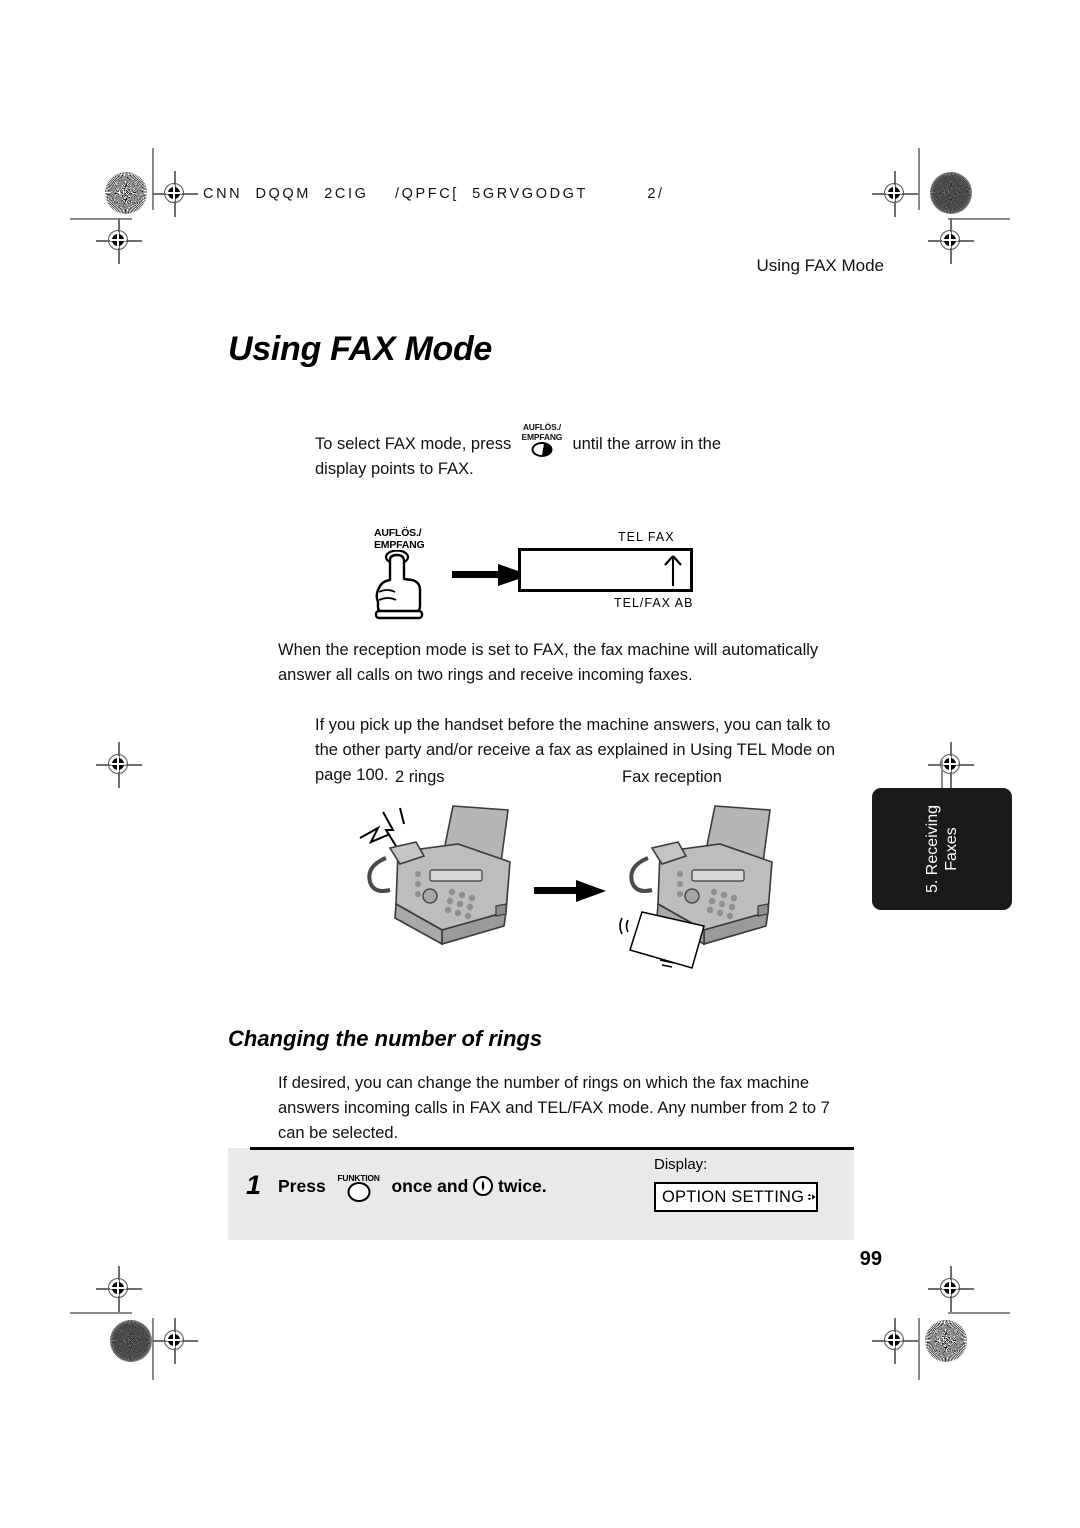  Describe the element at coordinates (942, 775) in the screenshot. I see `tab-leader-line` at that location.